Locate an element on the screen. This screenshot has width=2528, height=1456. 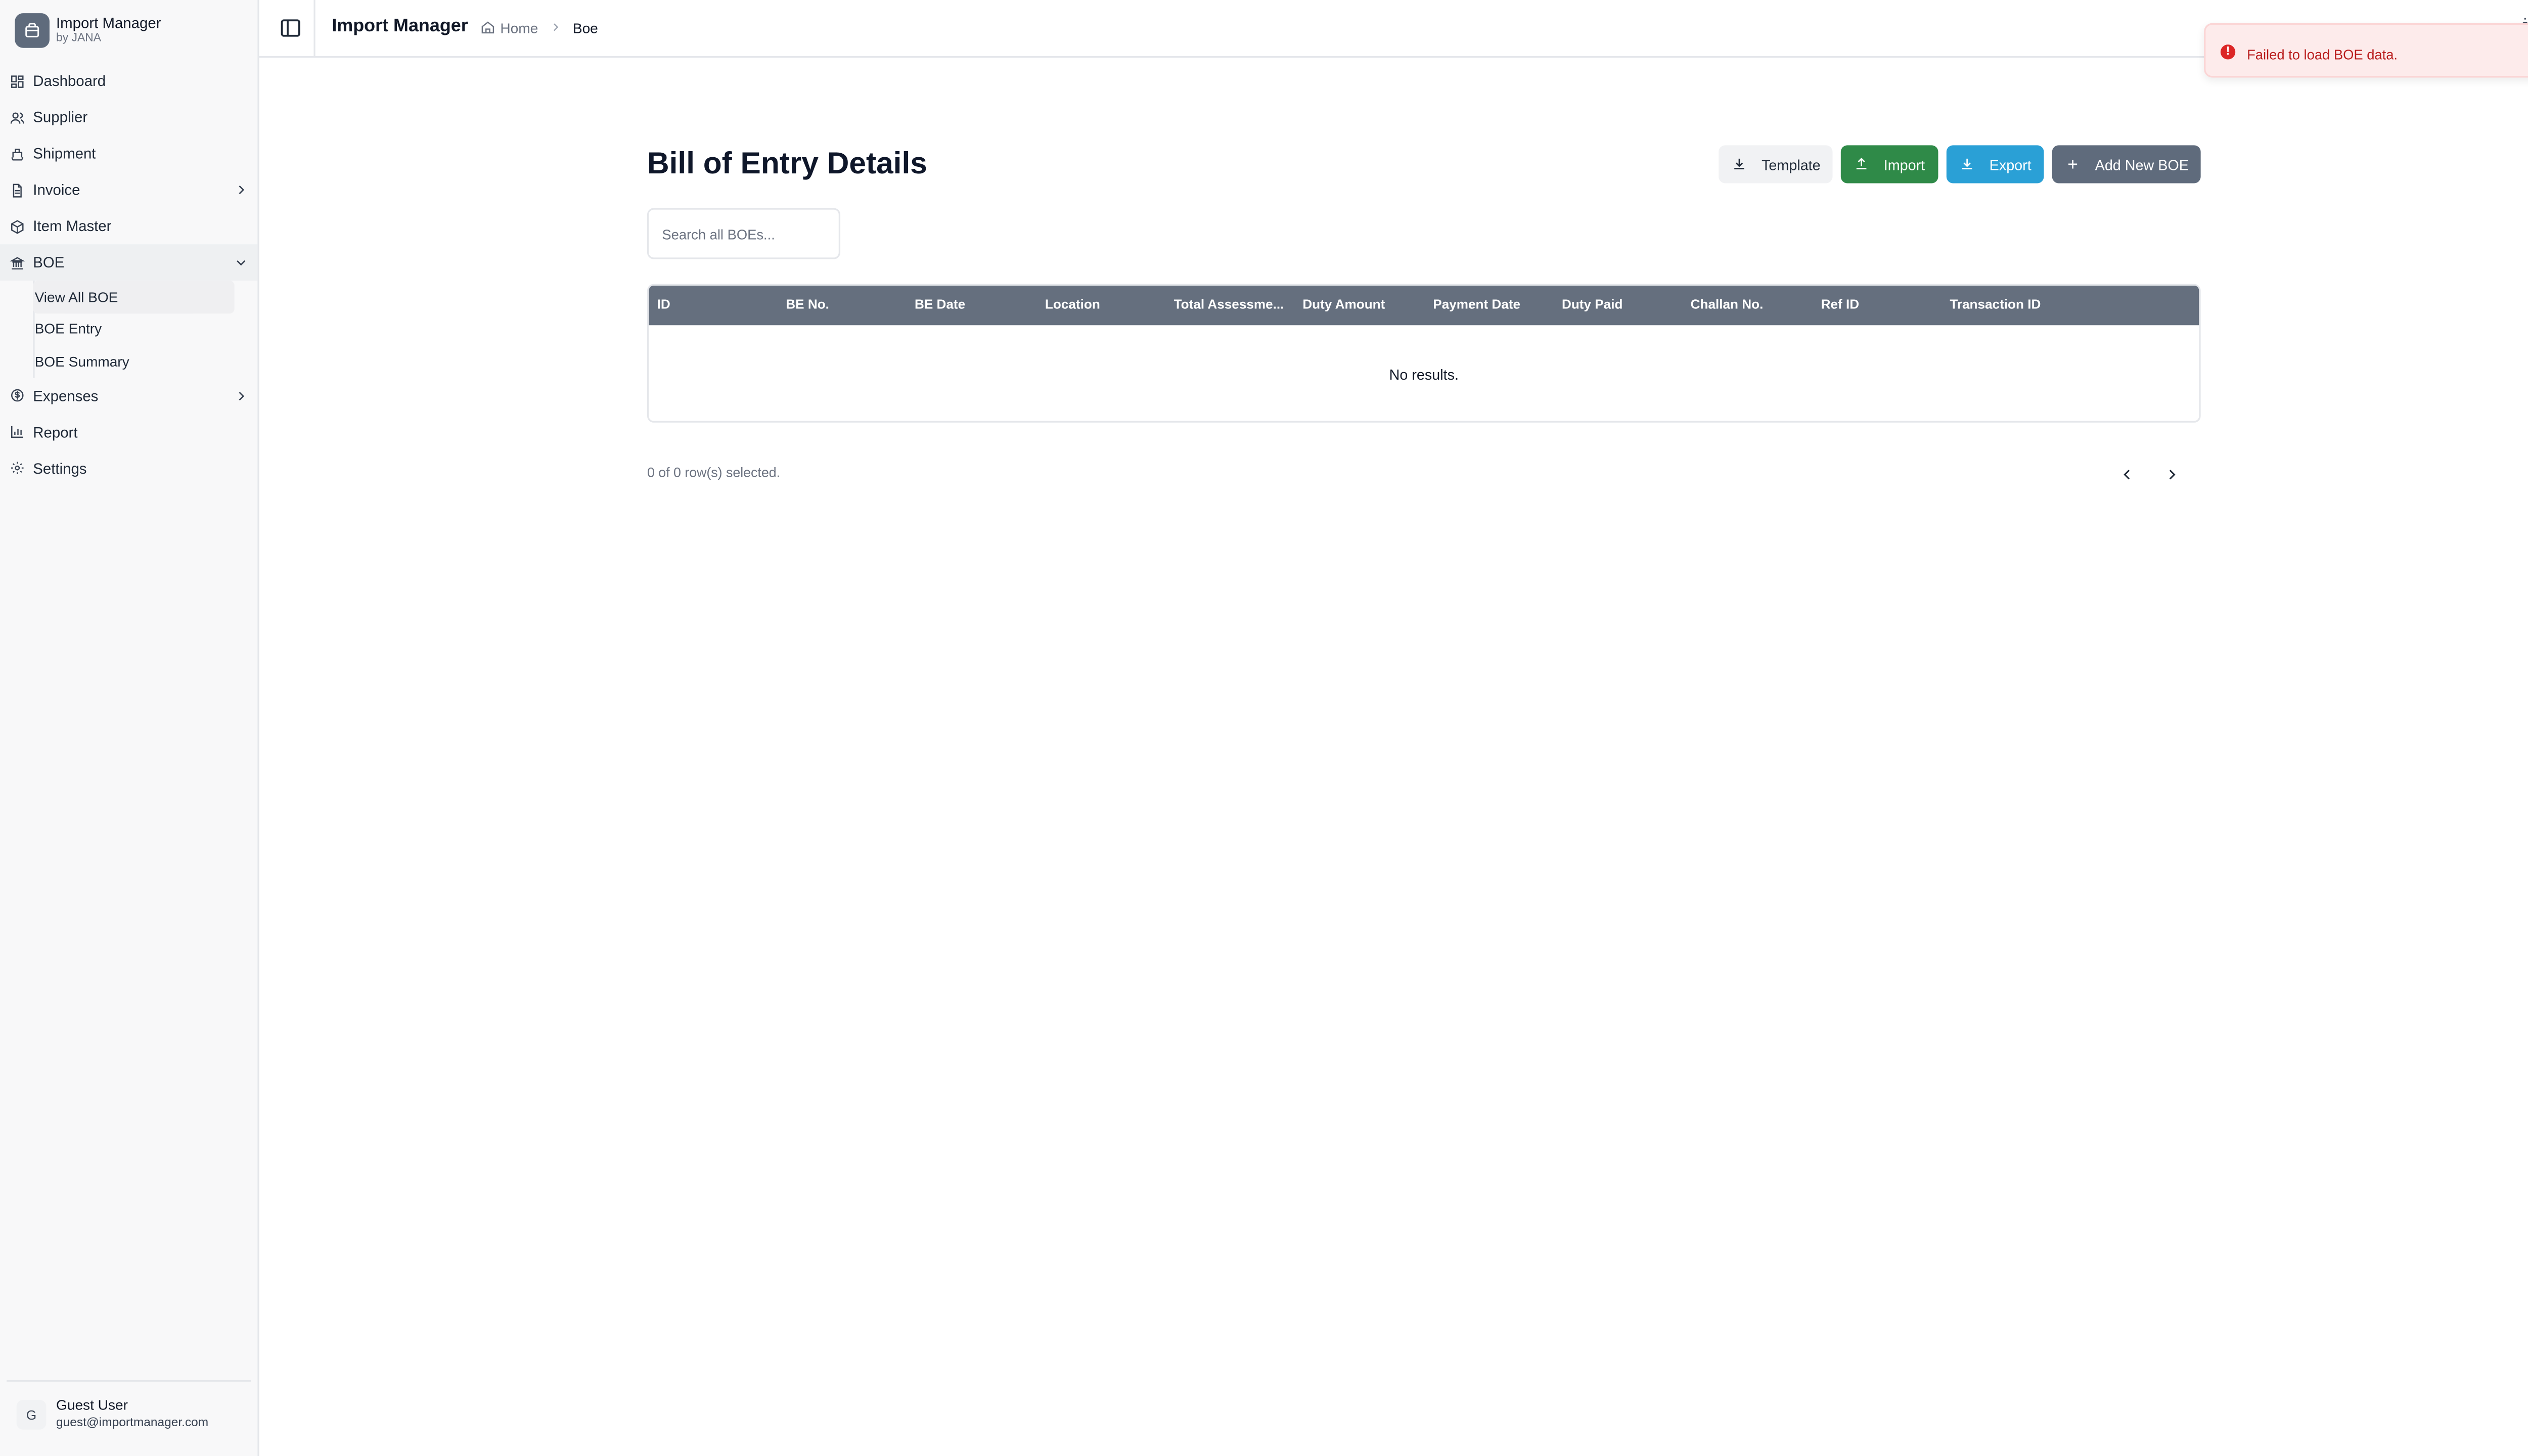
error-toast: ! Failed to load BOE data. is located at coordinates (2366, 50).